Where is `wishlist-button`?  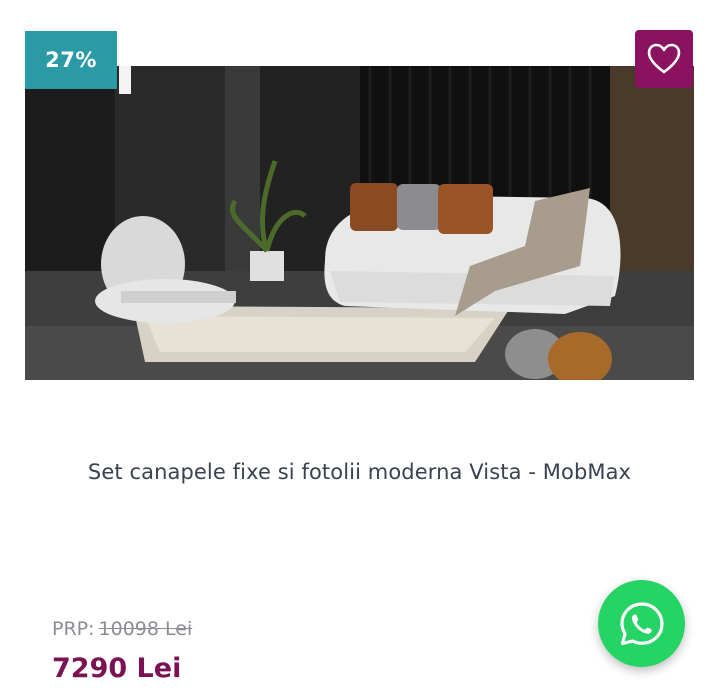
wishlist-button is located at coordinates (664, 59).